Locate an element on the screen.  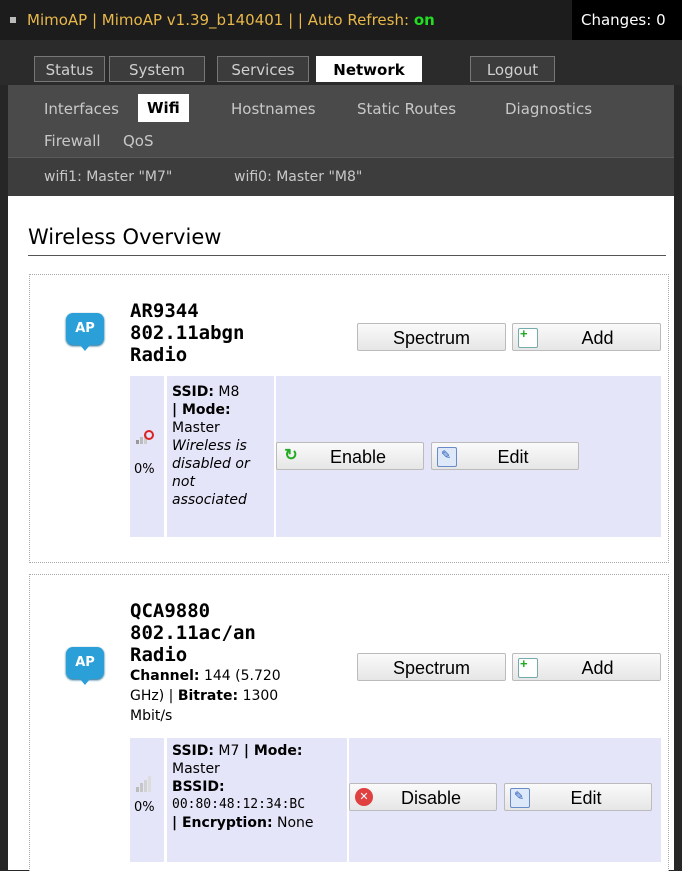
subtab-diagnostics: Diagnostics is located at coordinates (548, 109).